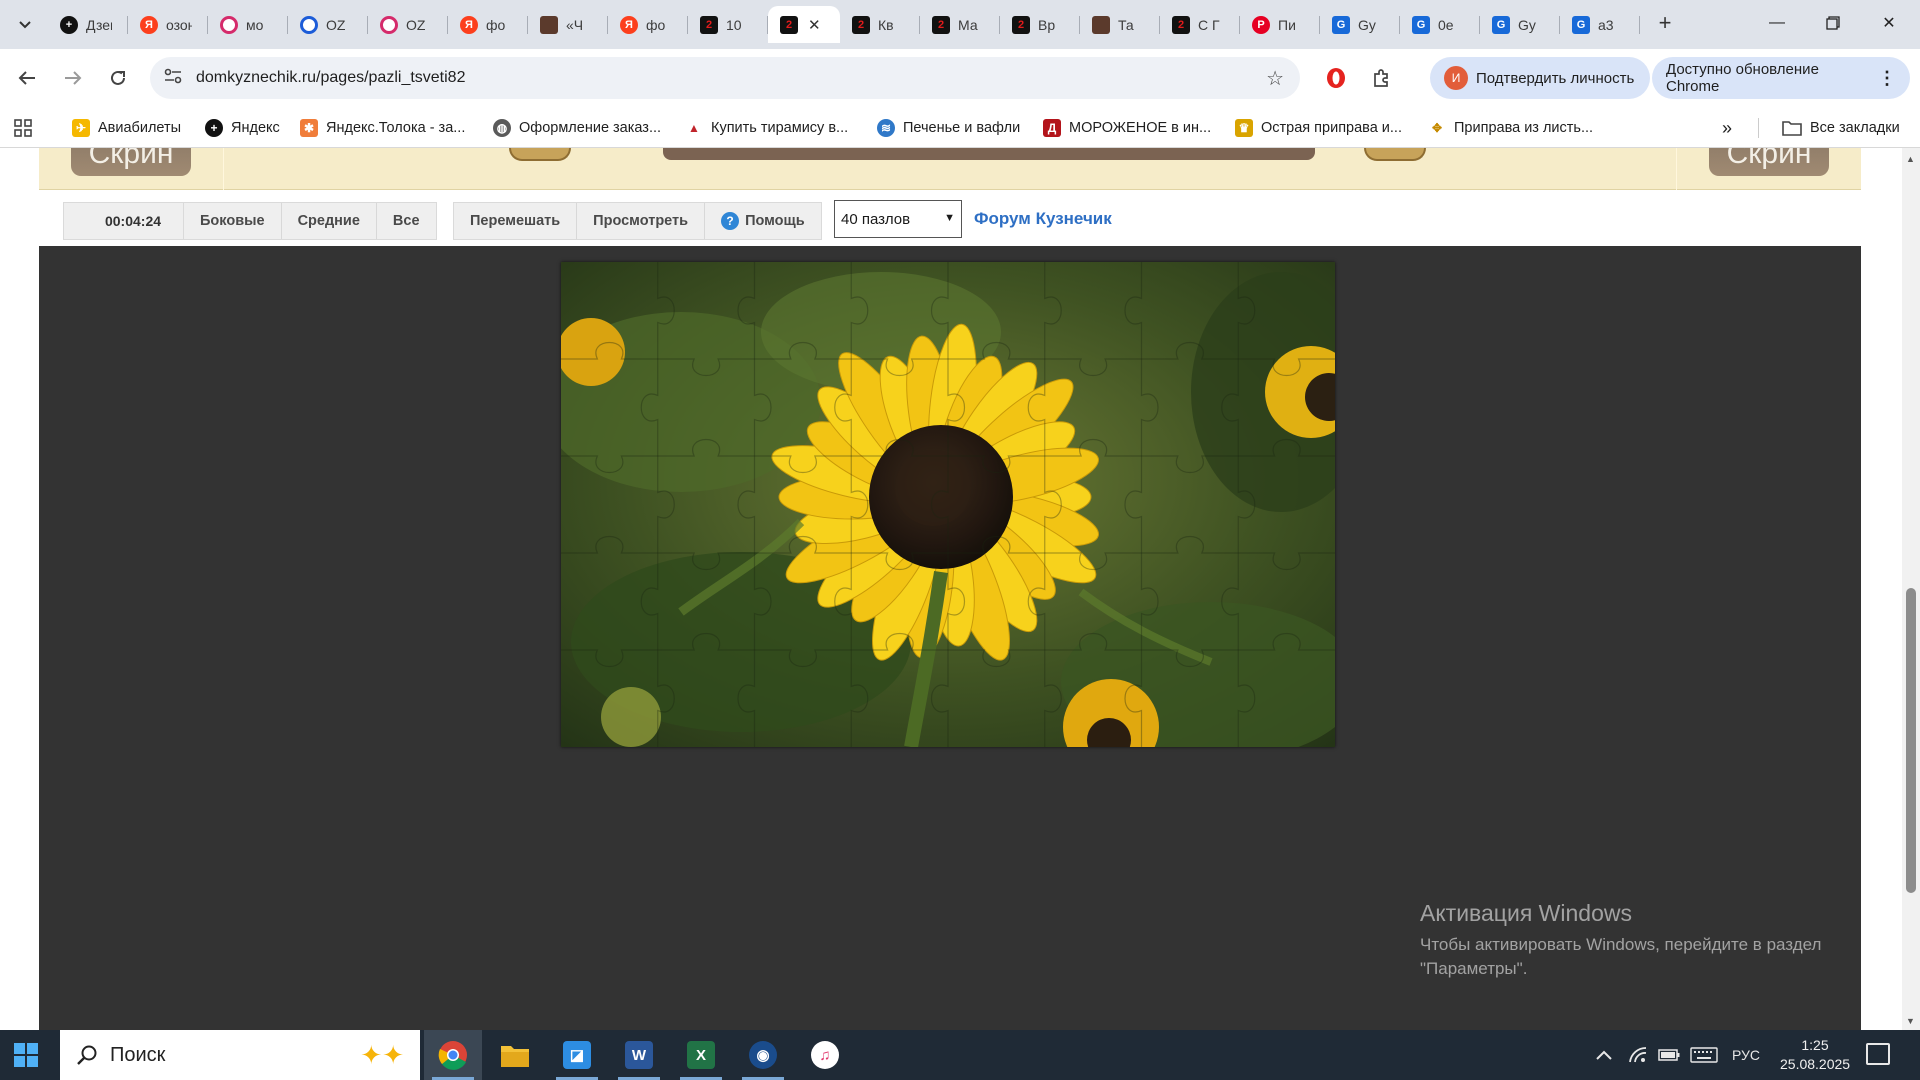 This screenshot has width=1920, height=1080. Describe the element at coordinates (1280, 24) in the screenshot. I see `browser-tab: P Пи` at that location.